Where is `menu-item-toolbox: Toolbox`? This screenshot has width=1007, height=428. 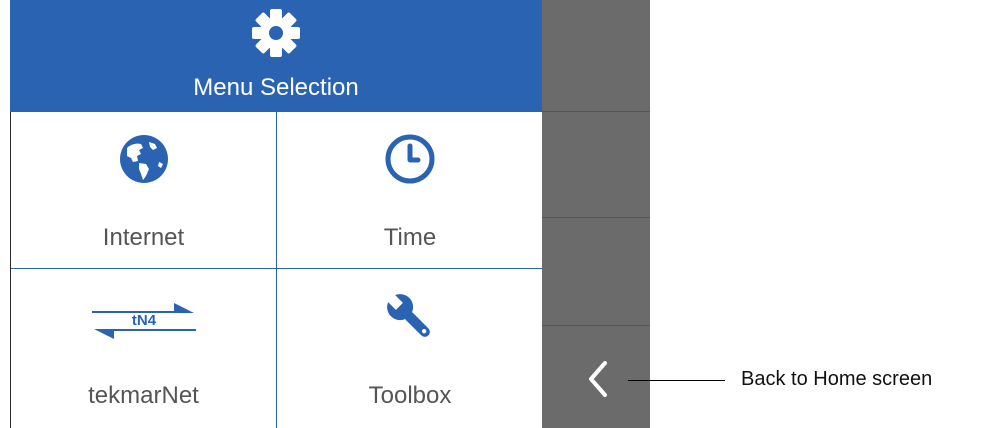
menu-item-toolbox: Toolbox is located at coordinates (410, 348).